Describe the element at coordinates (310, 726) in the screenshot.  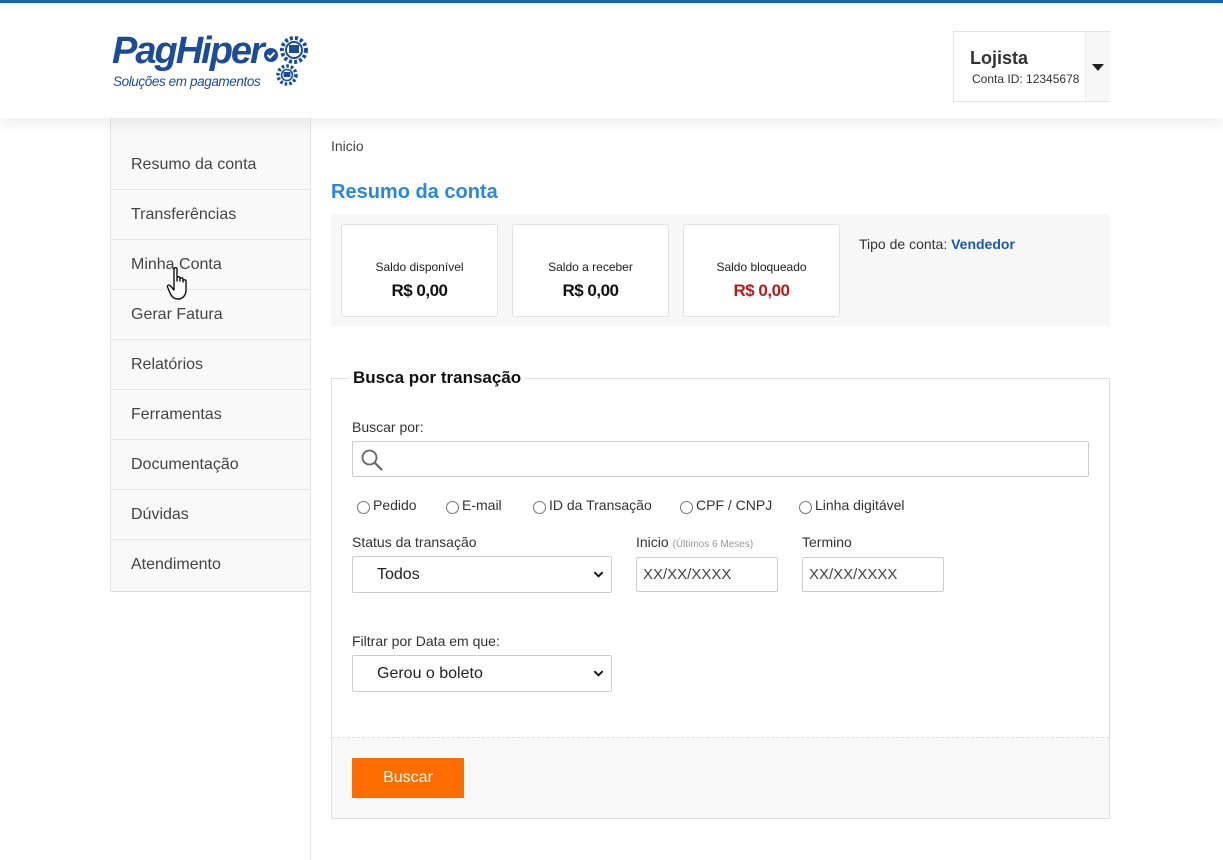
I see `sidebar-divider` at that location.